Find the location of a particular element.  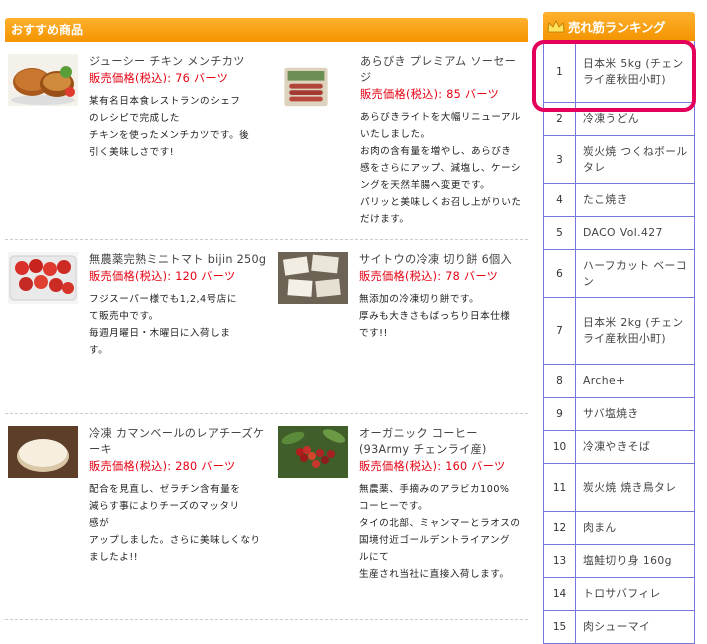

sausage-image is located at coordinates (306, 87).